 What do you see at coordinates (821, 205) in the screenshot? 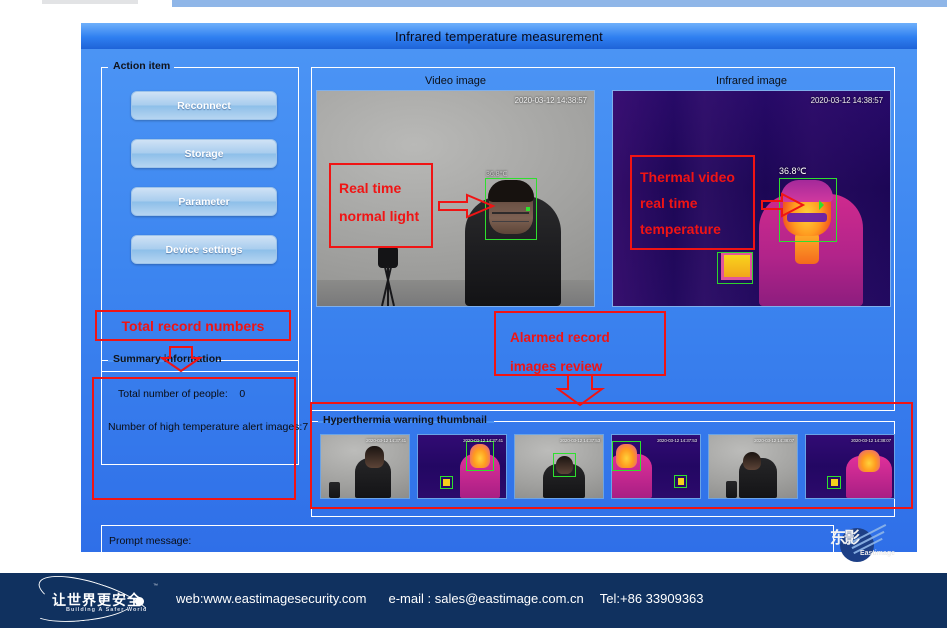
I see `infrared-hotspot-marker` at bounding box center [821, 205].